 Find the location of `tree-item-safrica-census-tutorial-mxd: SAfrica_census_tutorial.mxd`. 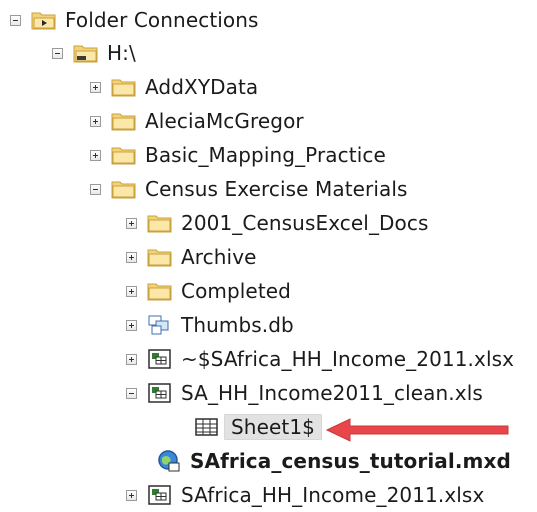

tree-item-safrica-census-tutorial-mxd: SAfrica_census_tutorial.mxd is located at coordinates (333, 461).